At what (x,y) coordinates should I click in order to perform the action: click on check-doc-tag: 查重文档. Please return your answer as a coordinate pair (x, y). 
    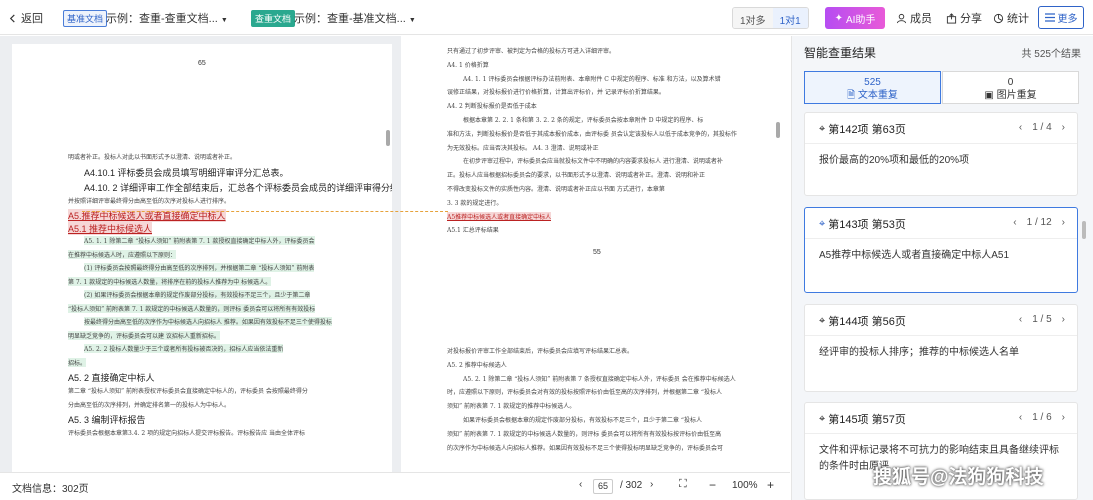
    Looking at the image, I should click on (273, 18).